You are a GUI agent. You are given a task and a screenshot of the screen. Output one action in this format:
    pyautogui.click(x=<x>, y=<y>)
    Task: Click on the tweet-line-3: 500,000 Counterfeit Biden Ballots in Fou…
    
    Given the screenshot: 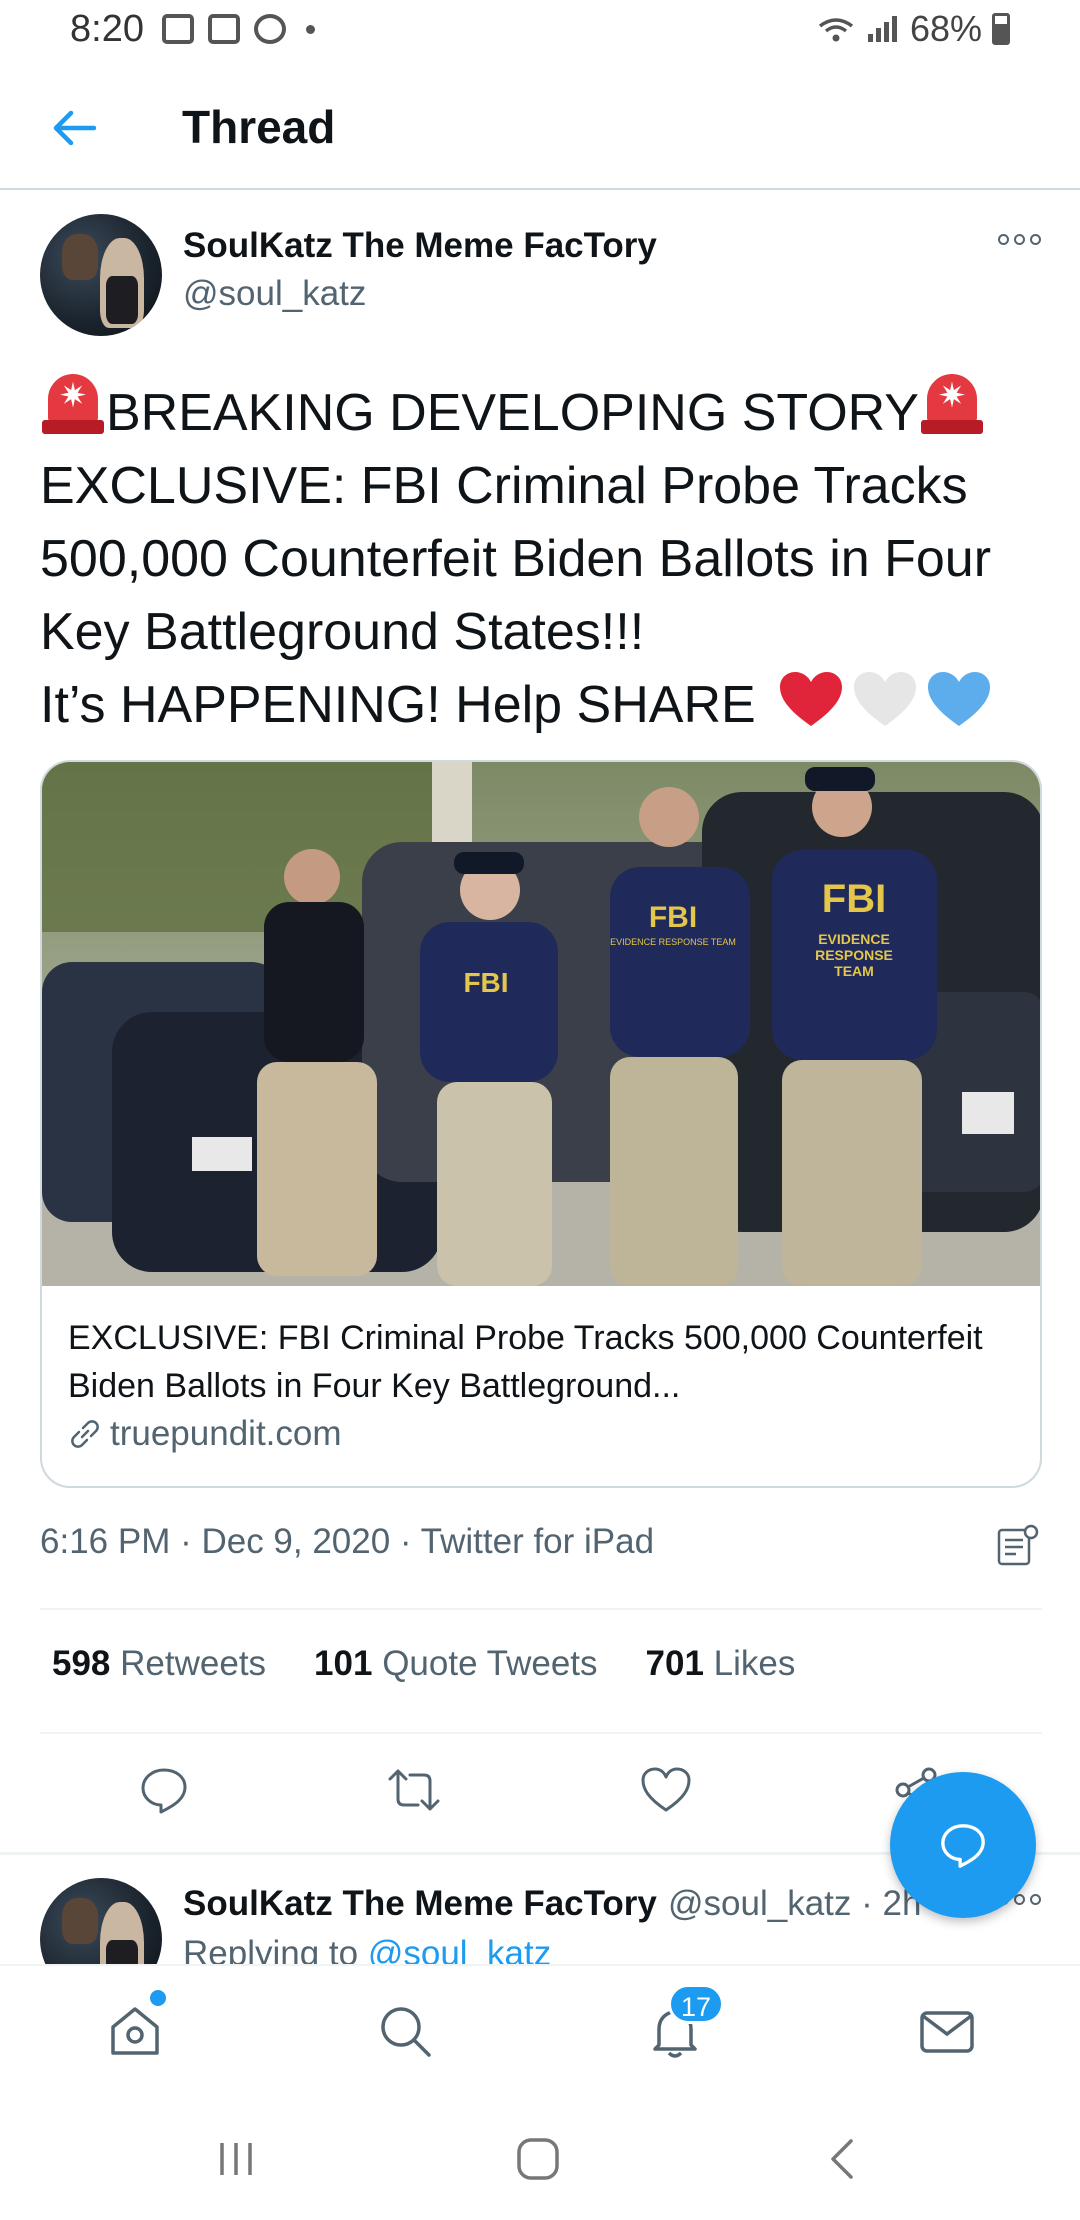 What is the action you would take?
    pyautogui.click(x=516, y=559)
    